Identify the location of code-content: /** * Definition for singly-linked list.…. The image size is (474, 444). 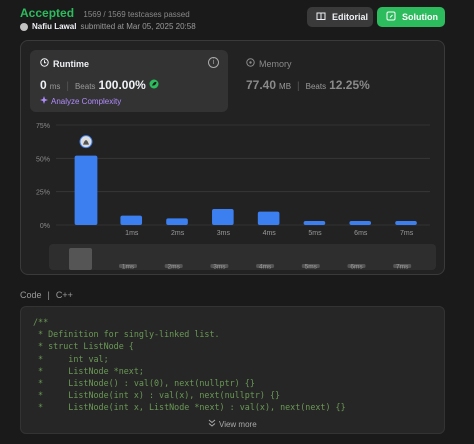
(189, 365).